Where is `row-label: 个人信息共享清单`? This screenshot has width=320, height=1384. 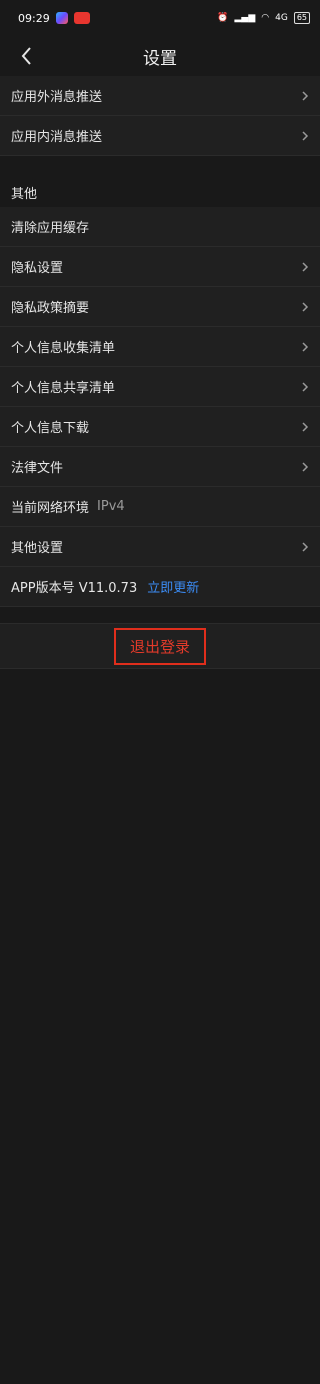
row-label: 个人信息共享清单 is located at coordinates (63, 388).